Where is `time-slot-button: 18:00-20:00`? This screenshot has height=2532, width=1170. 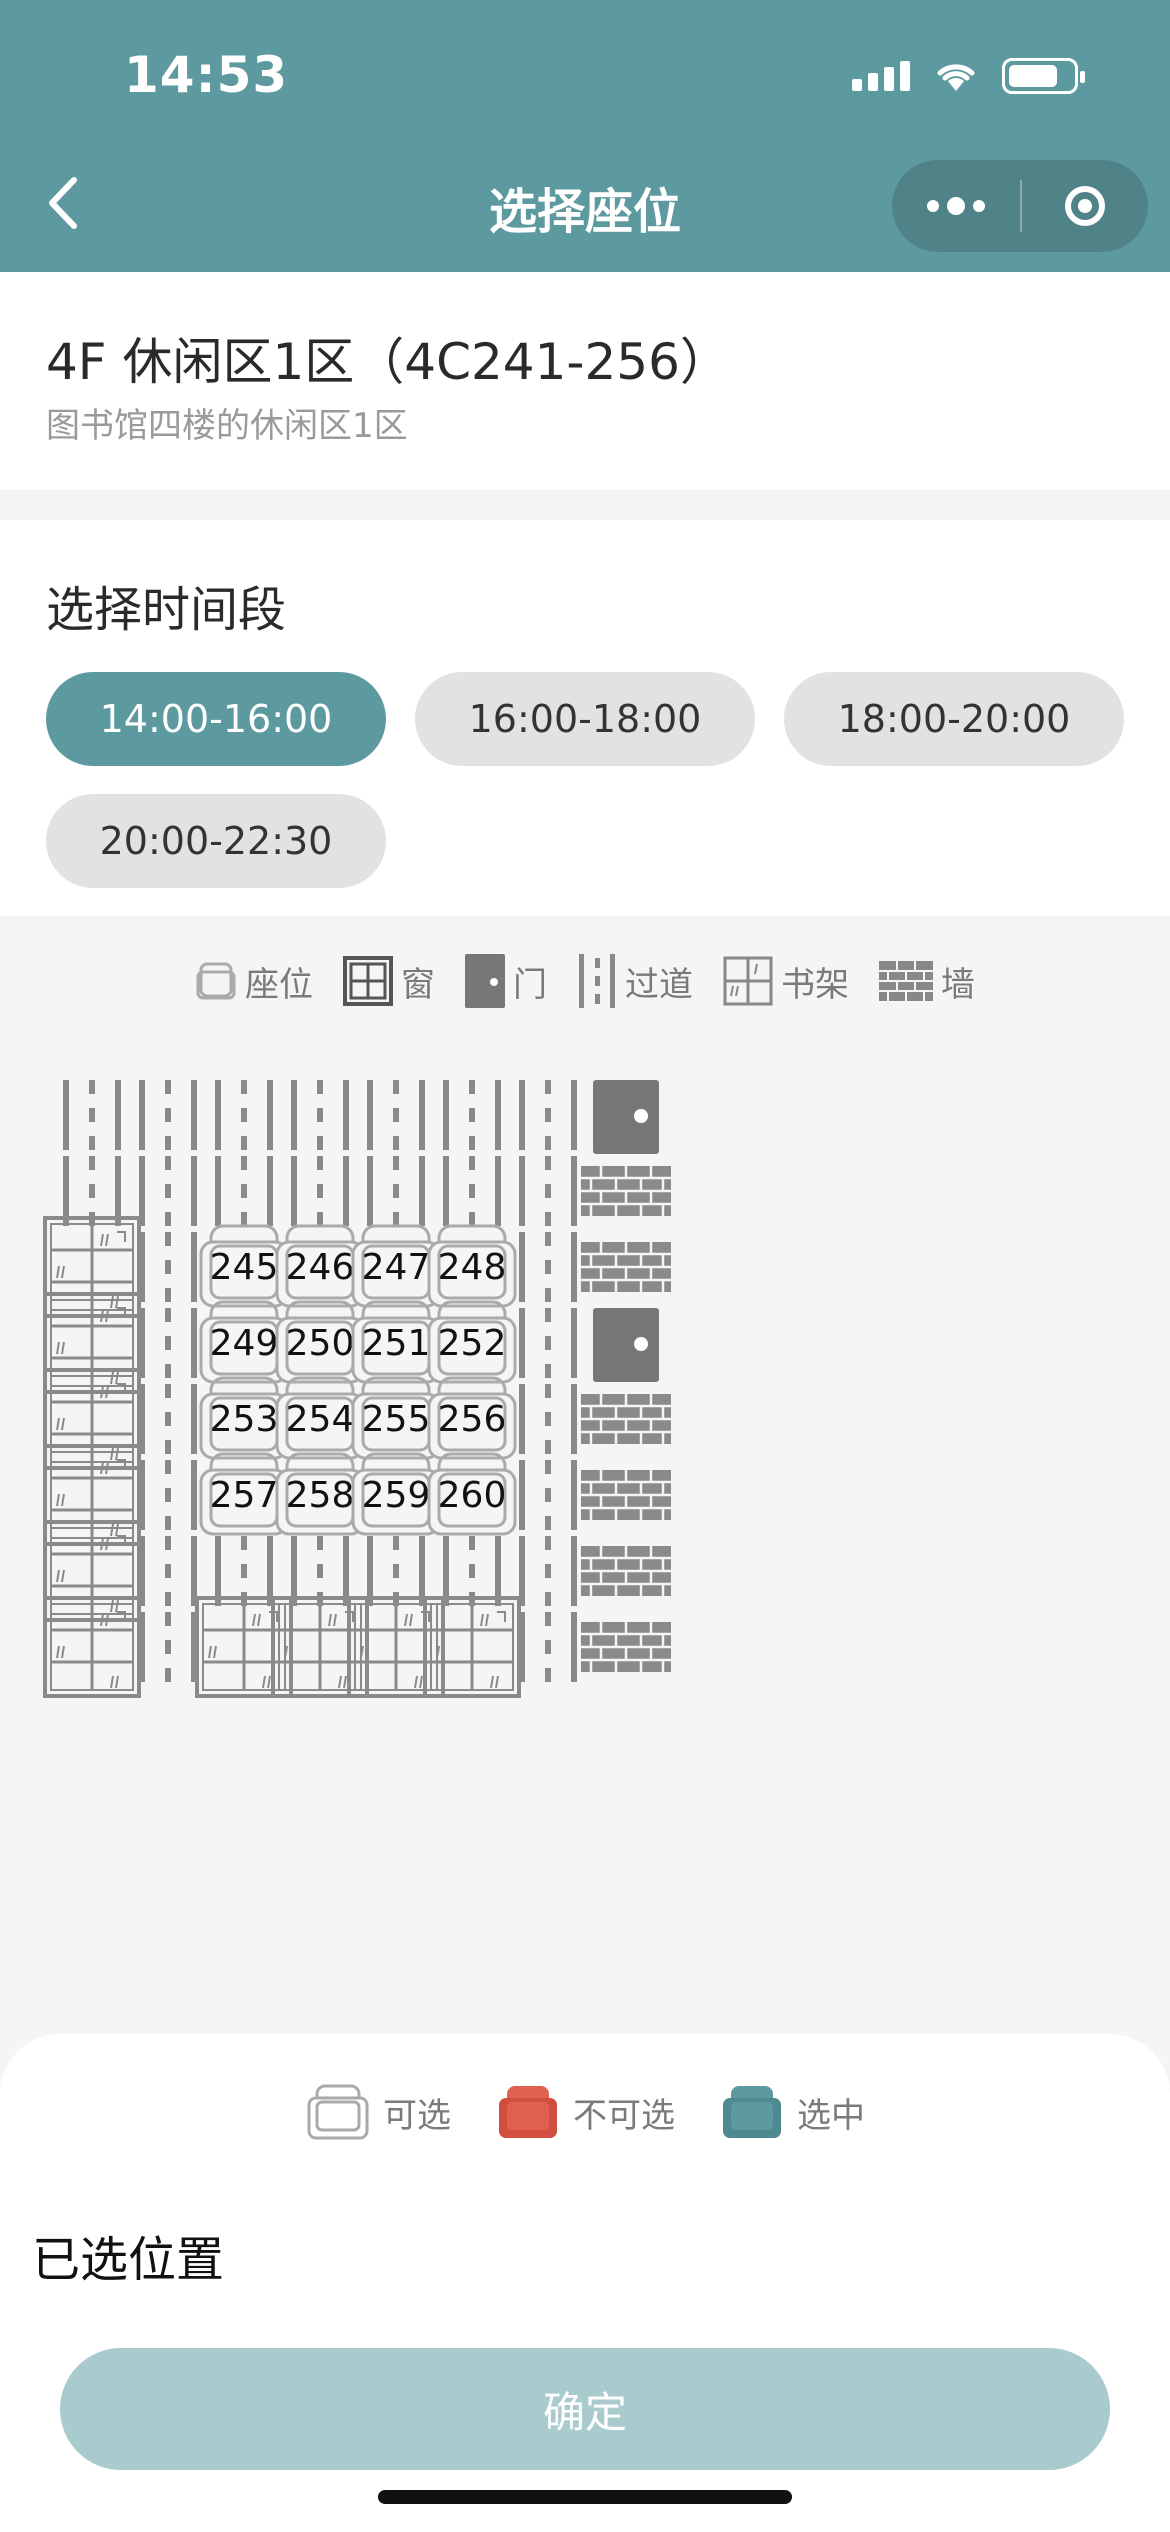
time-slot-button: 18:00-20:00 is located at coordinates (954, 719).